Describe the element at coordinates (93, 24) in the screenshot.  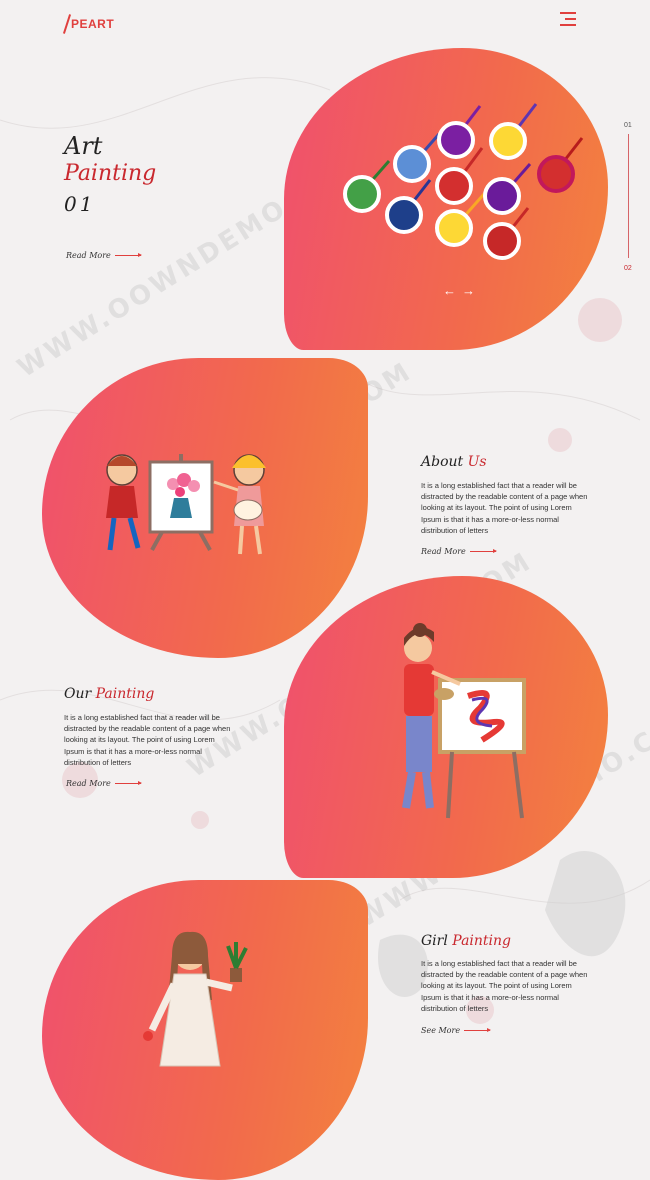
I see `logo-text: PEART` at that location.